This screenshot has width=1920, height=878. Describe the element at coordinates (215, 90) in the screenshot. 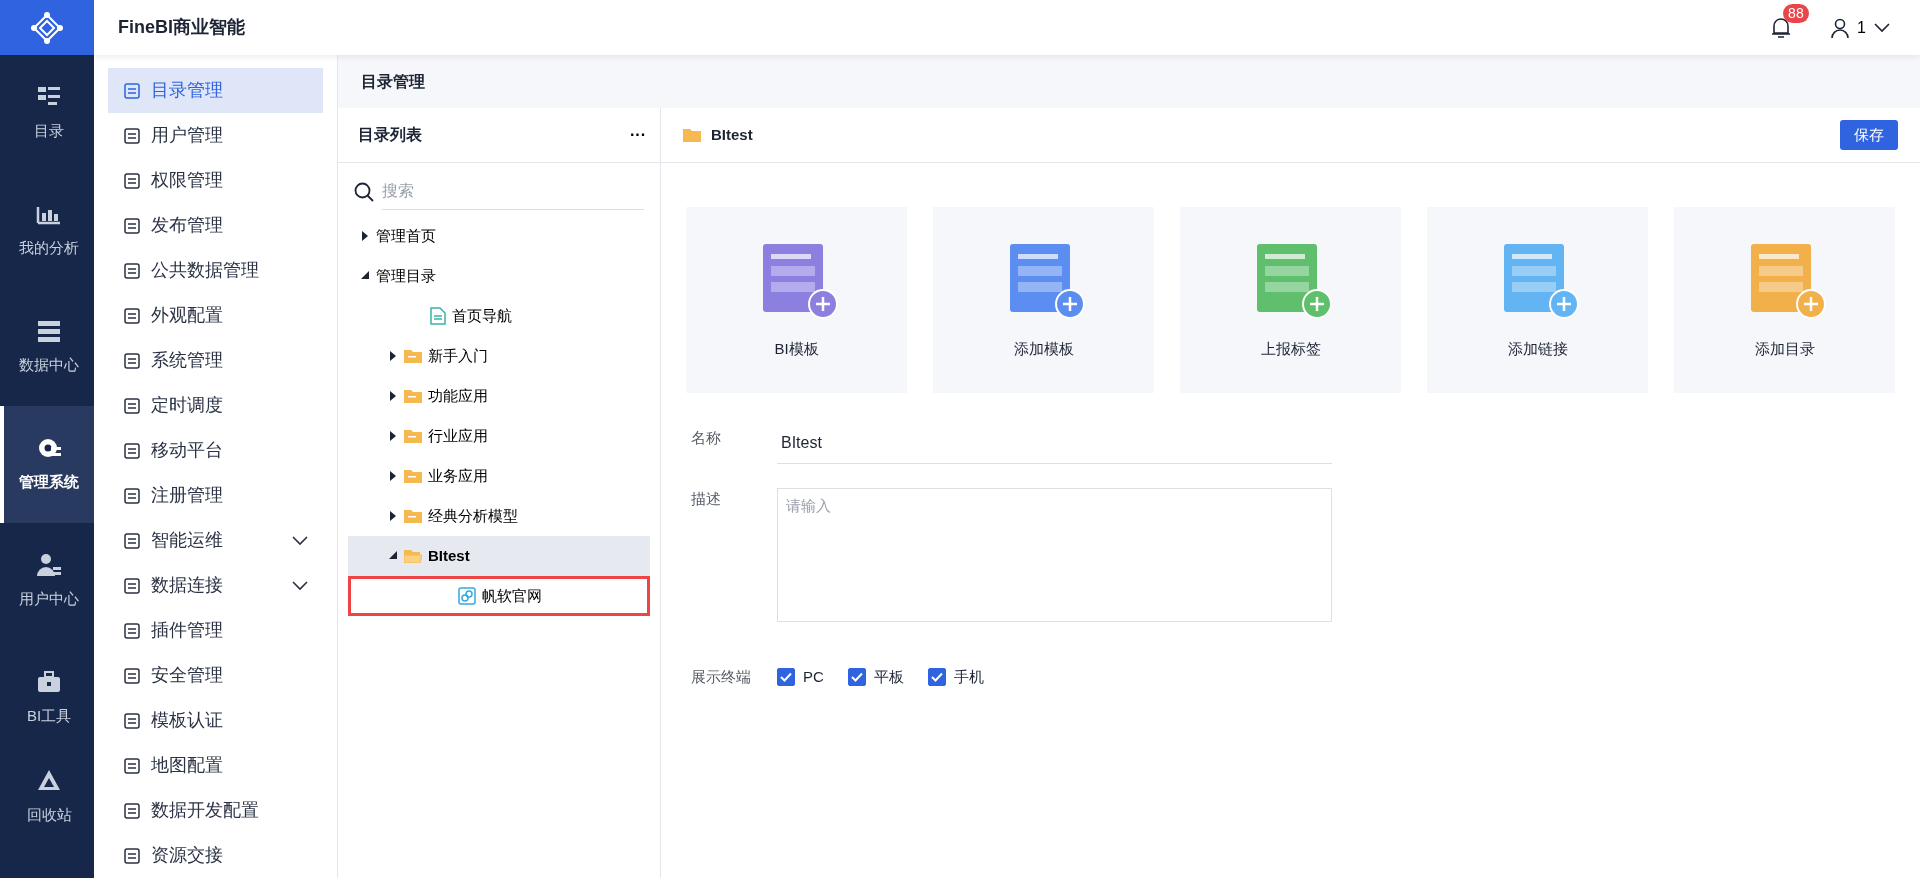

I see `menu-item: 目录管理` at that location.